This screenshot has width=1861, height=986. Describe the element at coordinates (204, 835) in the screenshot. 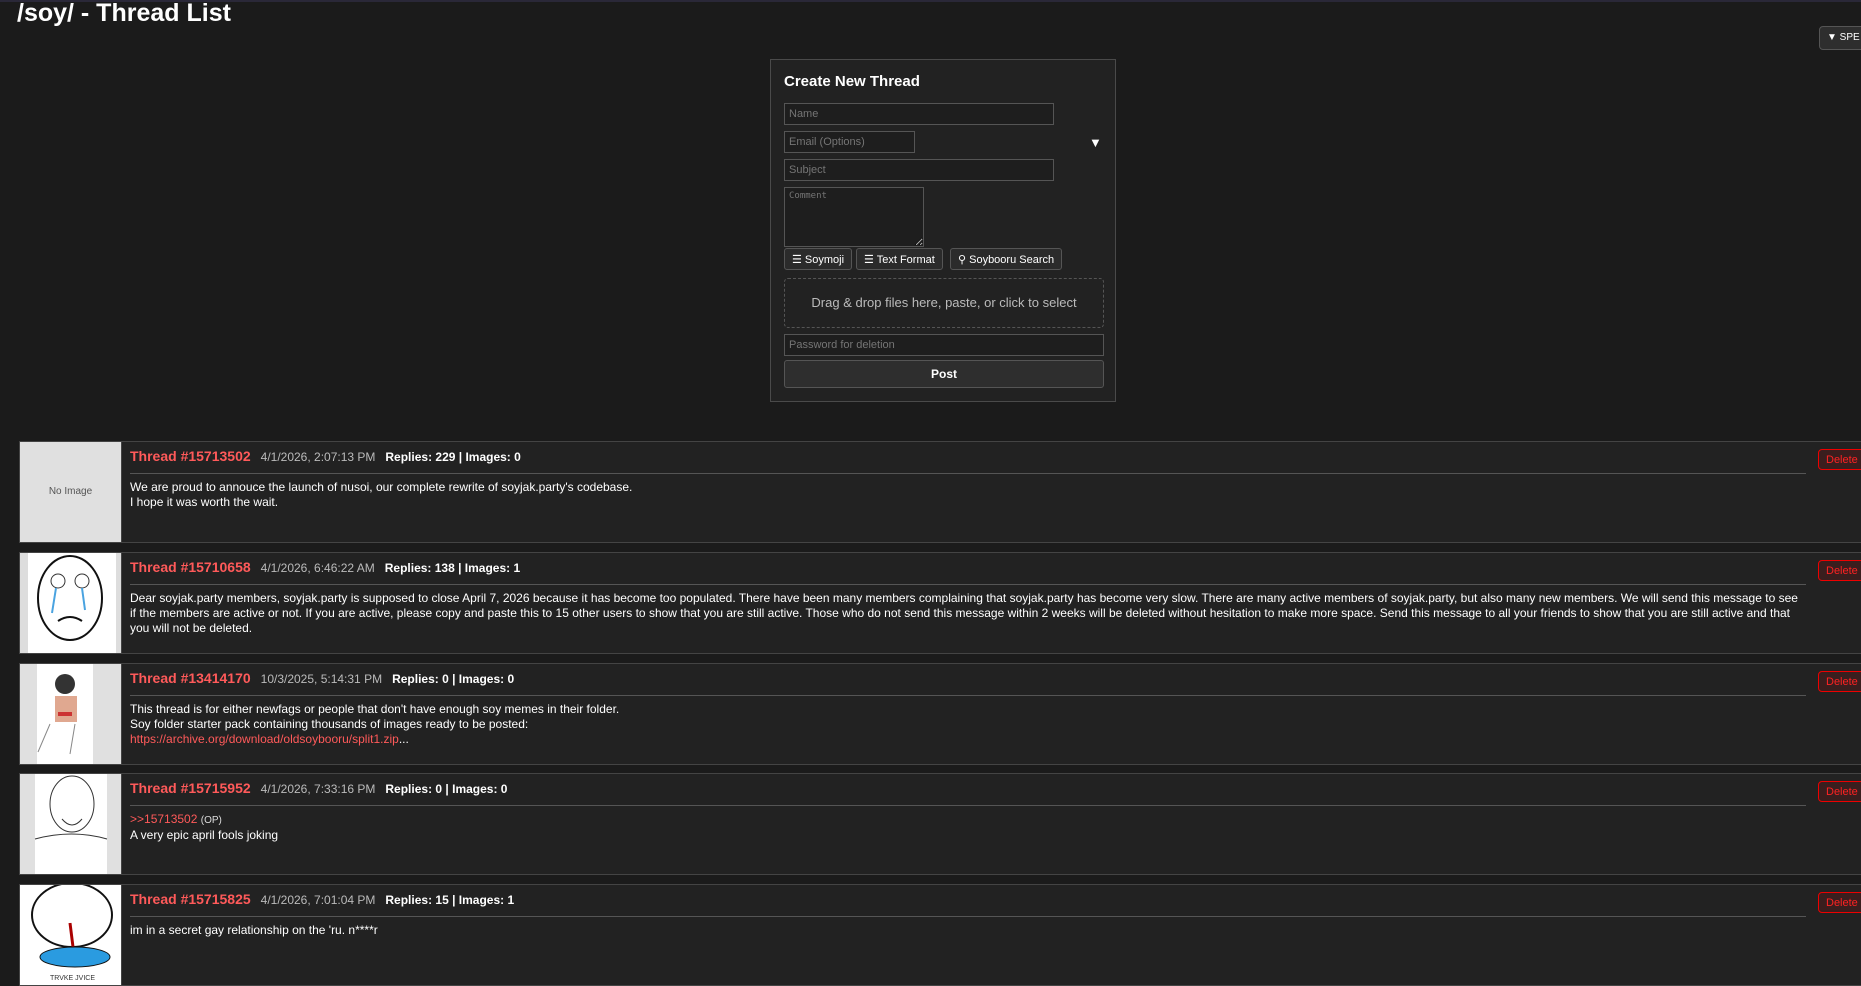

I see `post-text: A very epic april fools joking` at that location.